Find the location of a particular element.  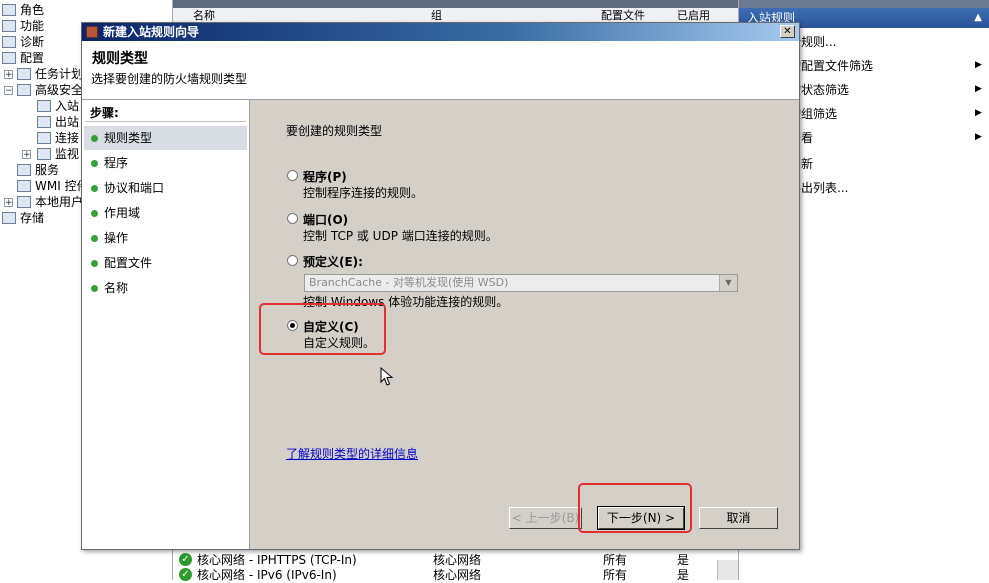

option-port-label: 端口(O) is located at coordinates (325, 219).